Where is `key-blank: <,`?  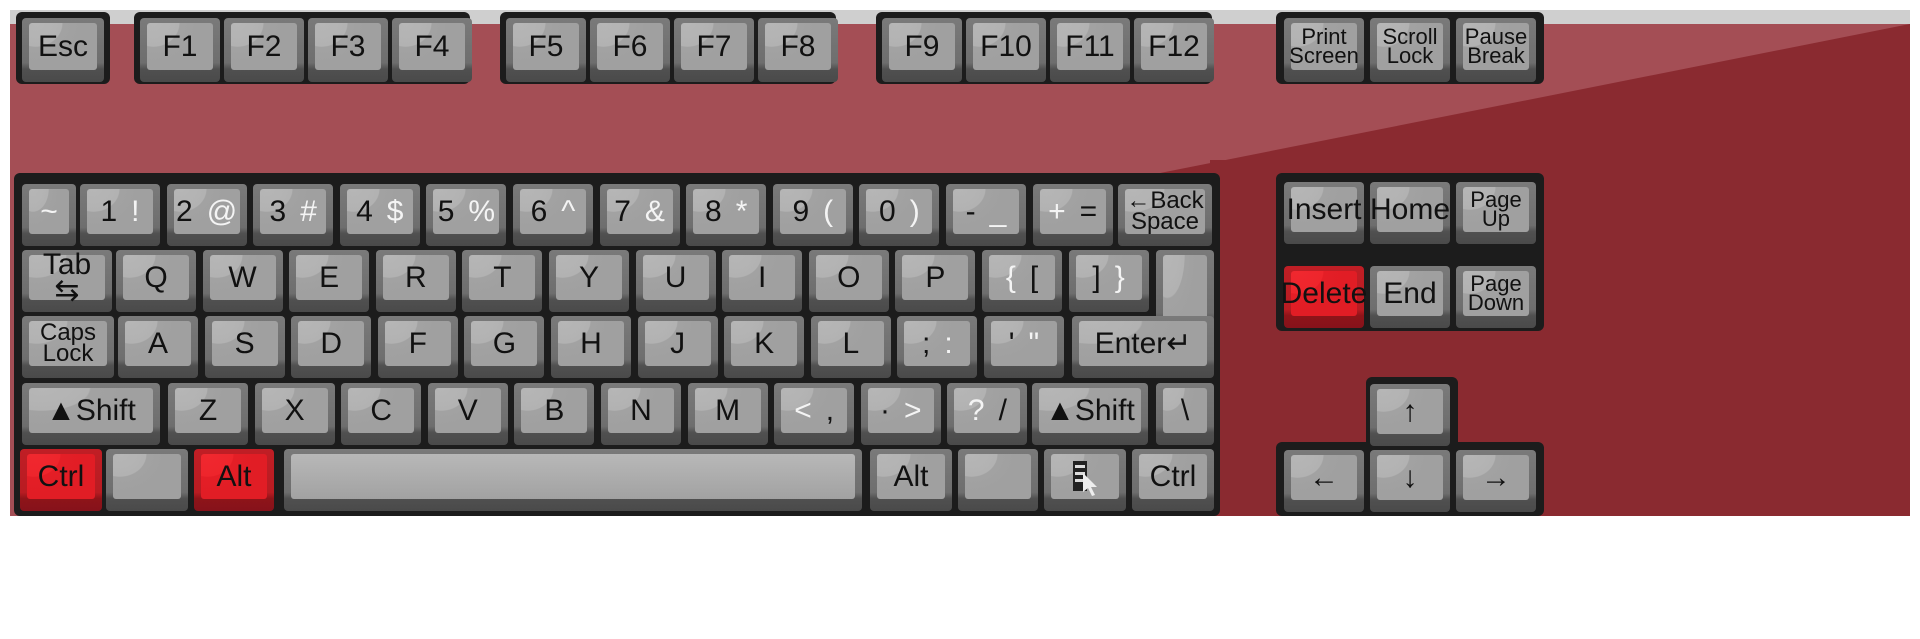
key-blank: <, is located at coordinates (814, 414).